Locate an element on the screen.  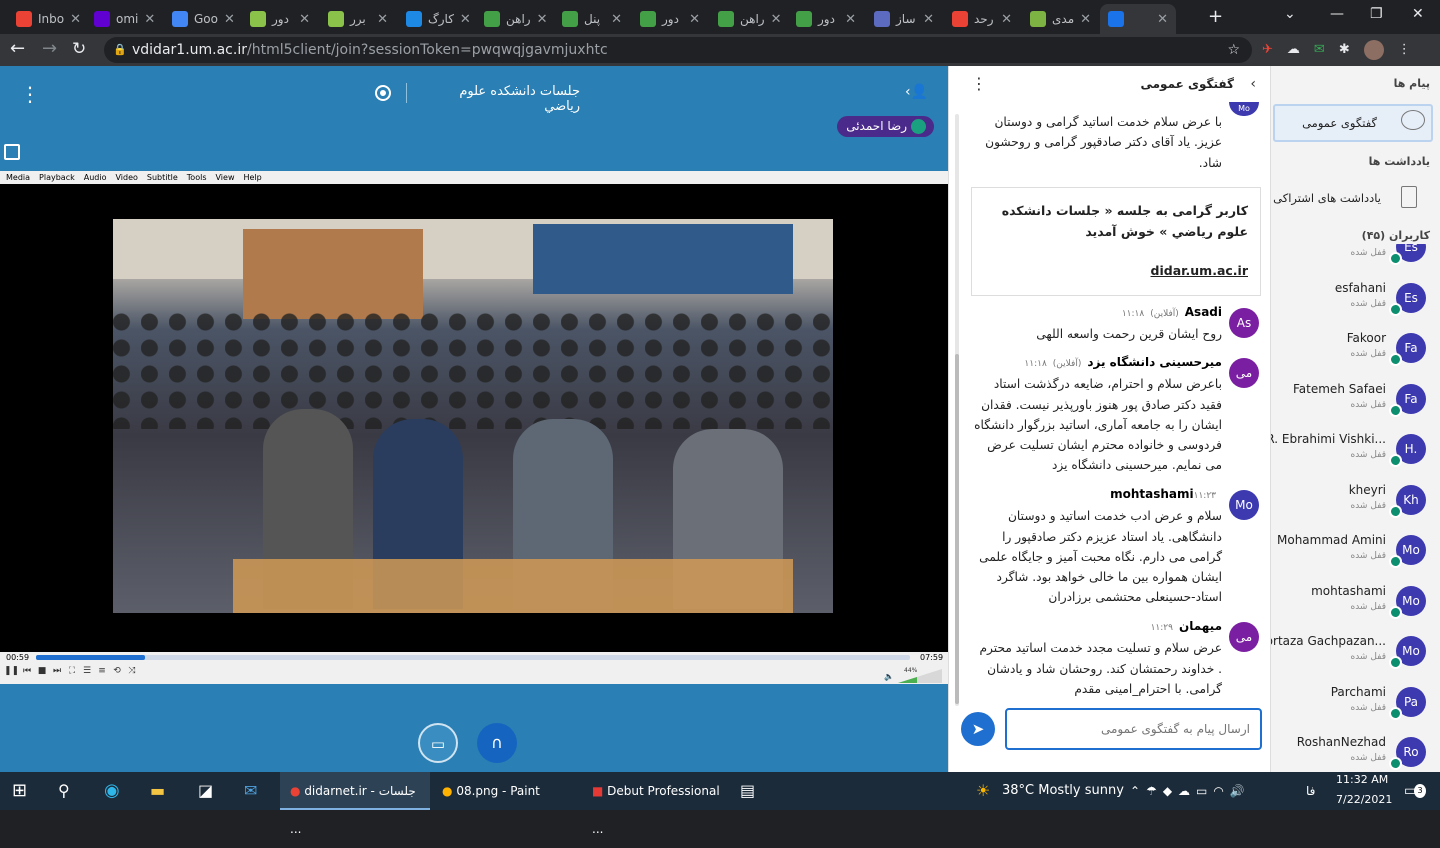
start-button: ⊞ is located at coordinates (19, 791).